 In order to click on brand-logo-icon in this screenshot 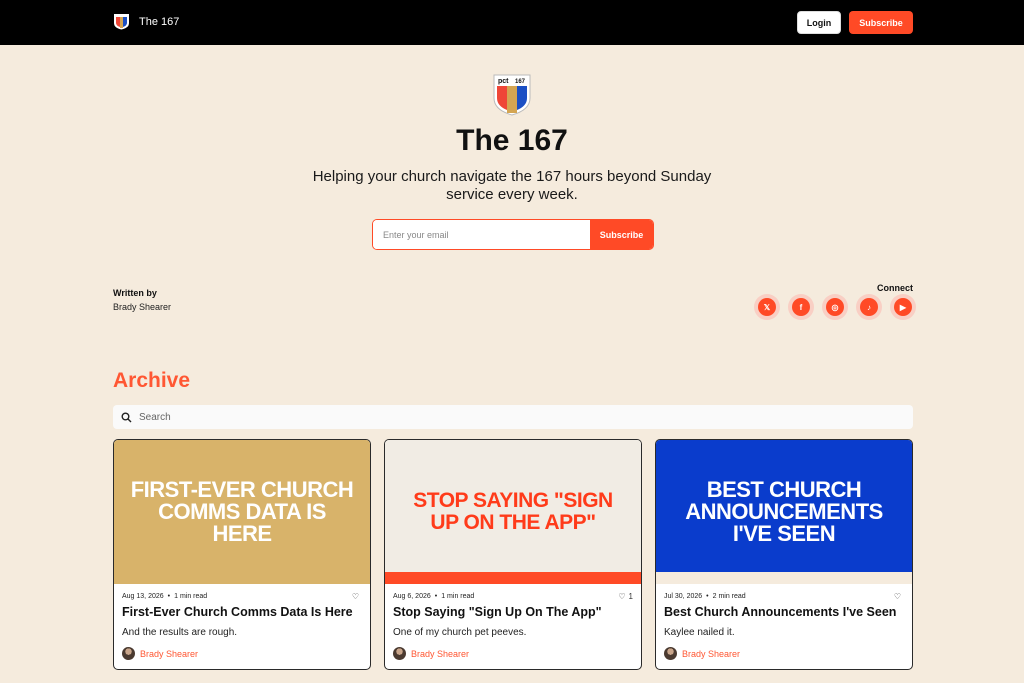, I will do `click(121, 22)`.